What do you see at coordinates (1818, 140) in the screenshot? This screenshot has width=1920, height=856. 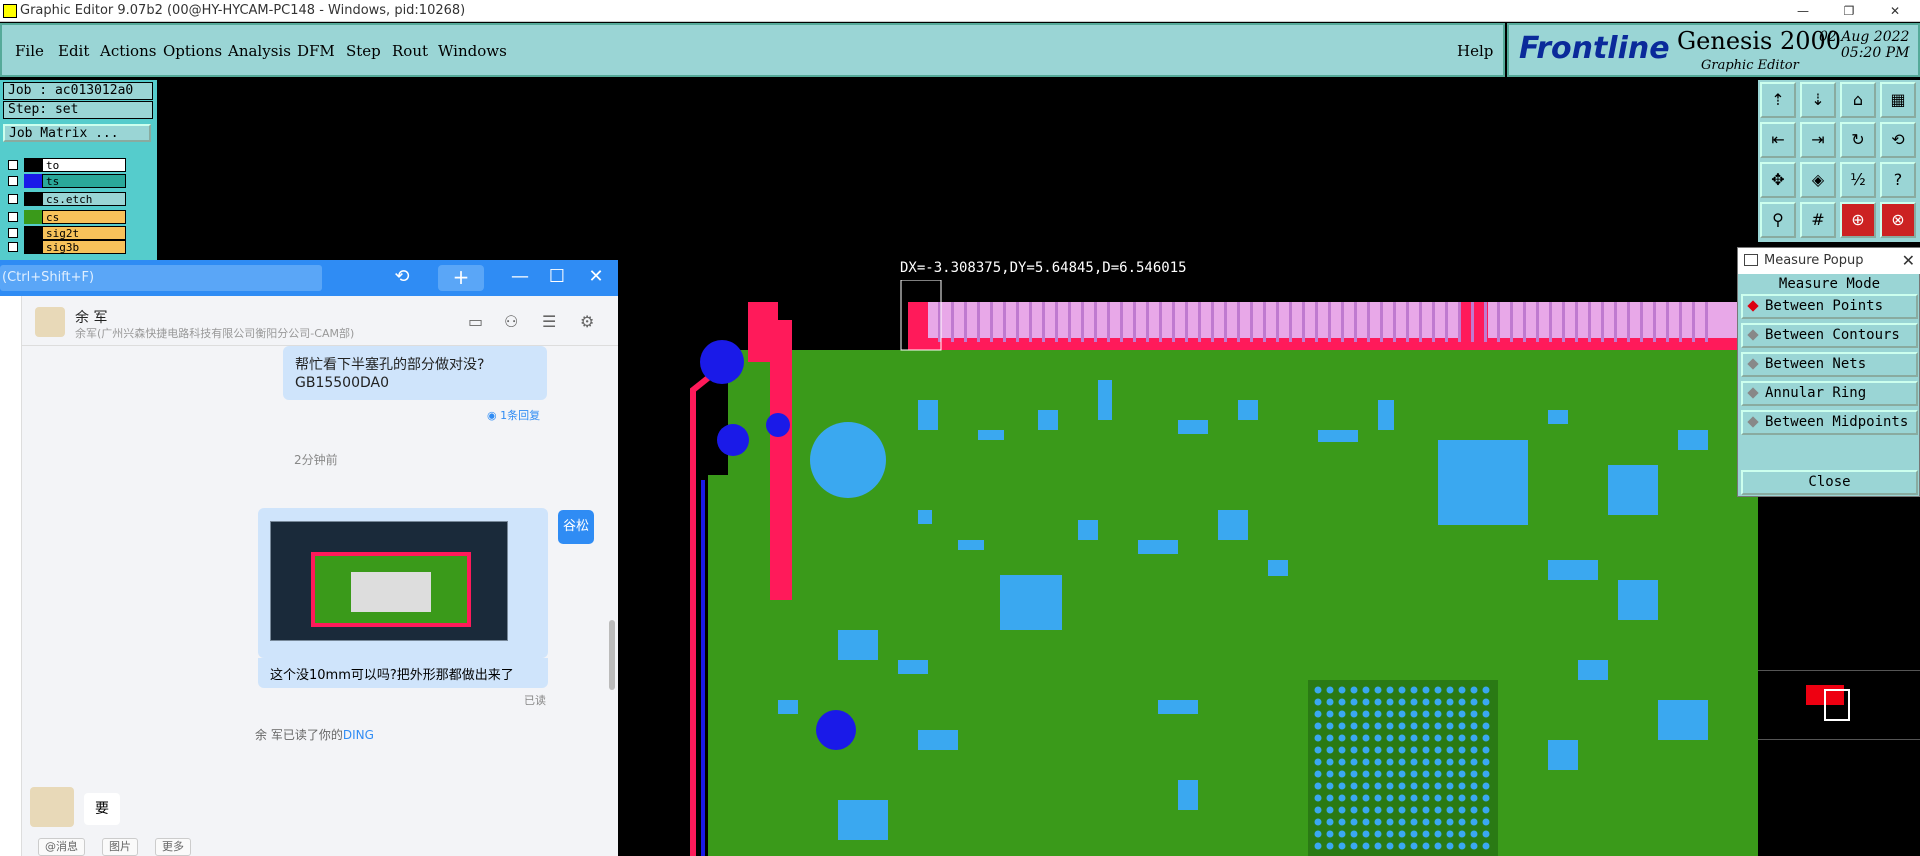 I see `zoom-out-icon: ⇥` at bounding box center [1818, 140].